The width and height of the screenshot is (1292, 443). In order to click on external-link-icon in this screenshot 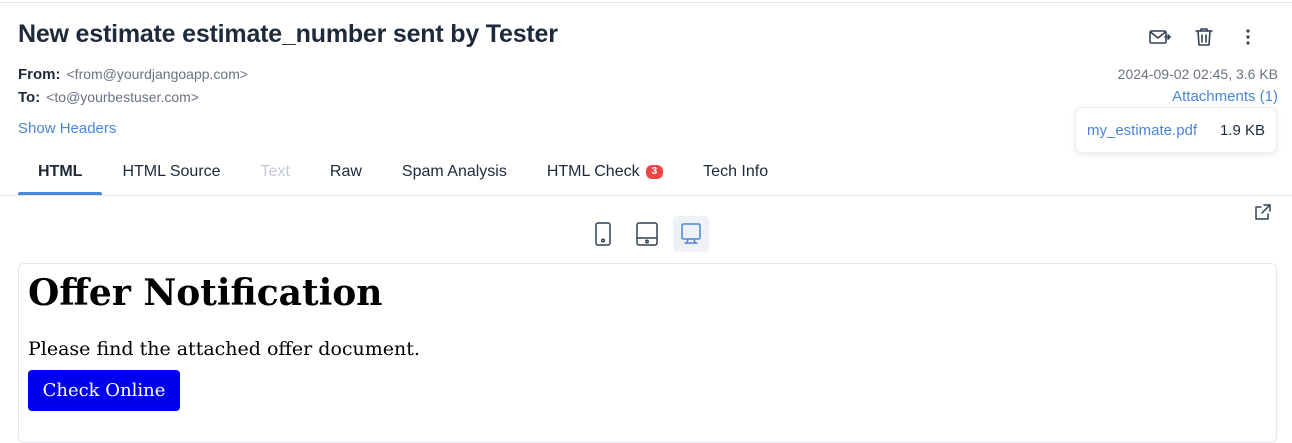, I will do `click(1263, 212)`.